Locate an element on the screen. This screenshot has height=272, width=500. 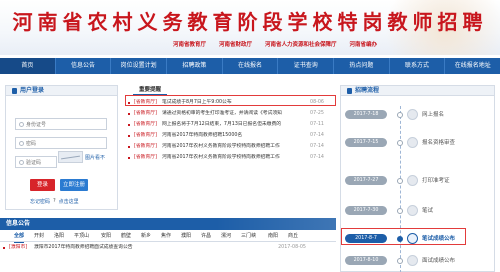
city-filter: 商丘 is located at coordinates (293, 236).